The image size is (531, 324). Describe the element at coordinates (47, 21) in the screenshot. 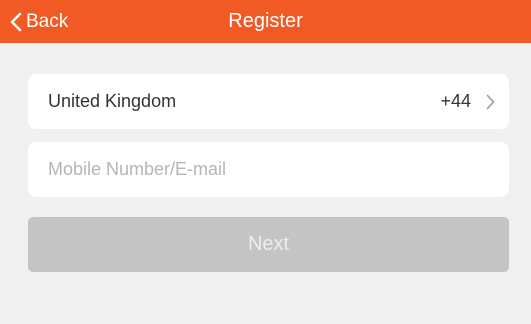

I see `back-label: Back` at that location.